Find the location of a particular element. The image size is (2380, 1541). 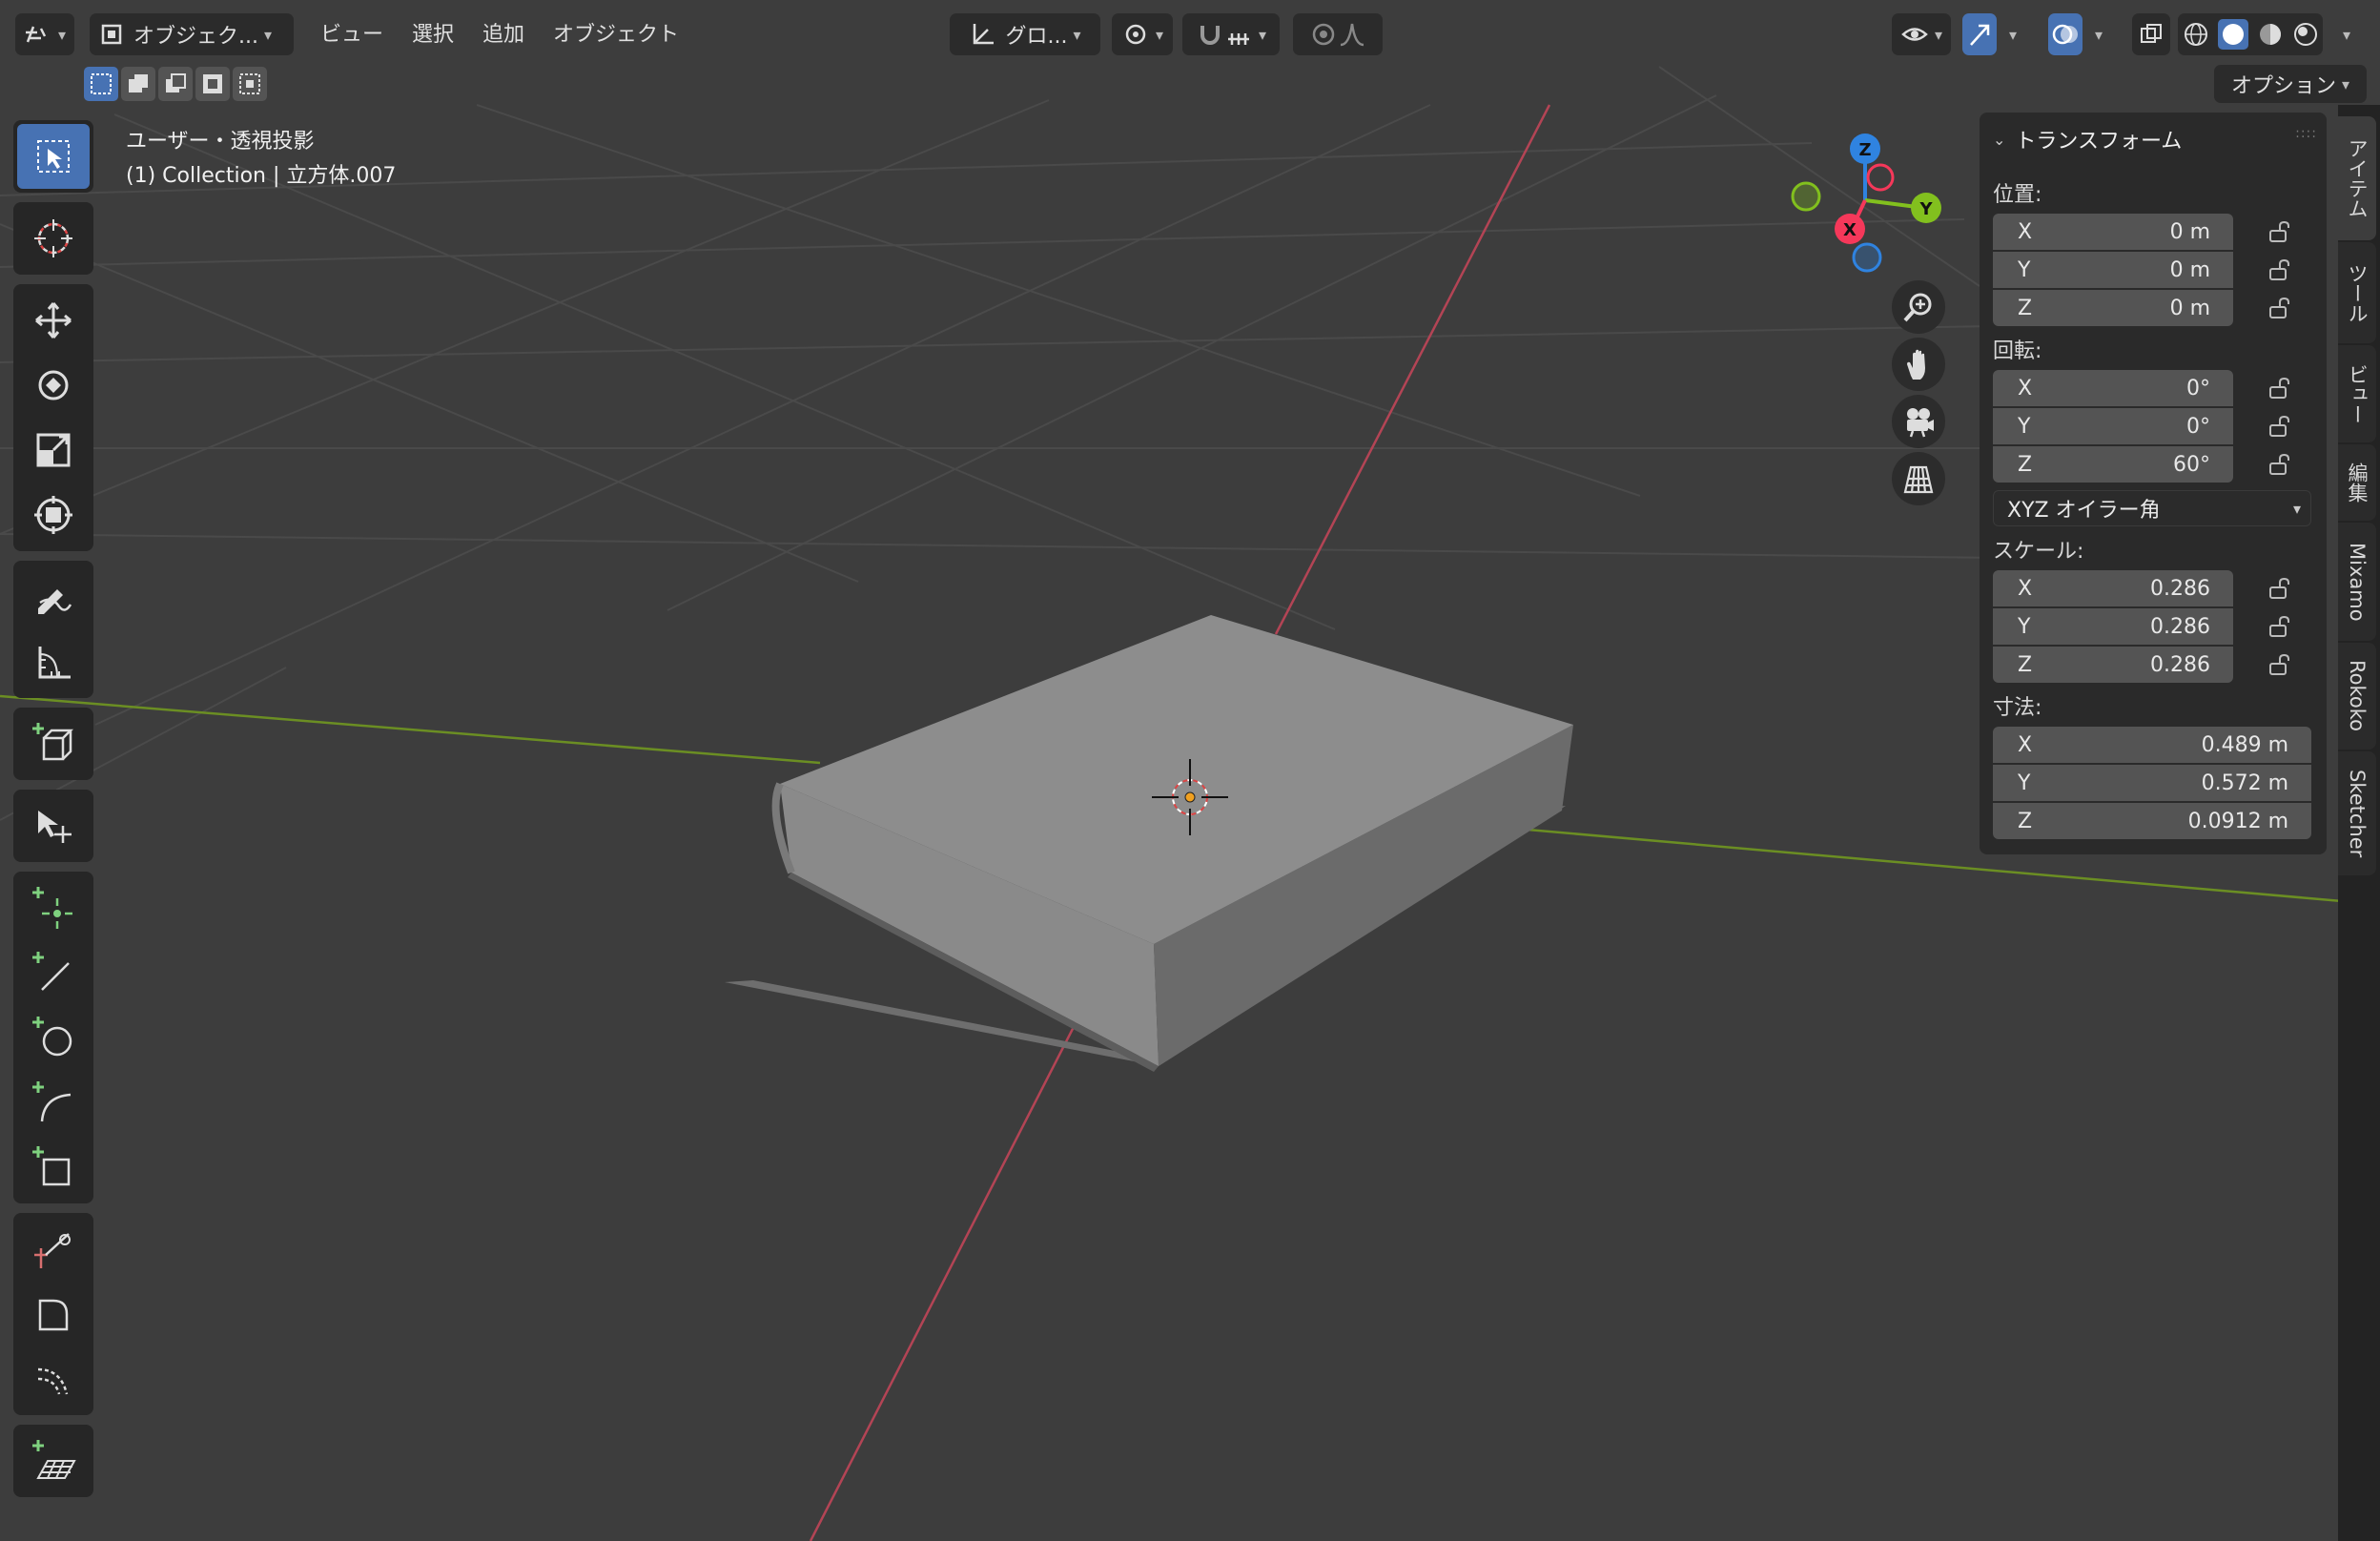

select-intersect-mode-button is located at coordinates (250, 84).